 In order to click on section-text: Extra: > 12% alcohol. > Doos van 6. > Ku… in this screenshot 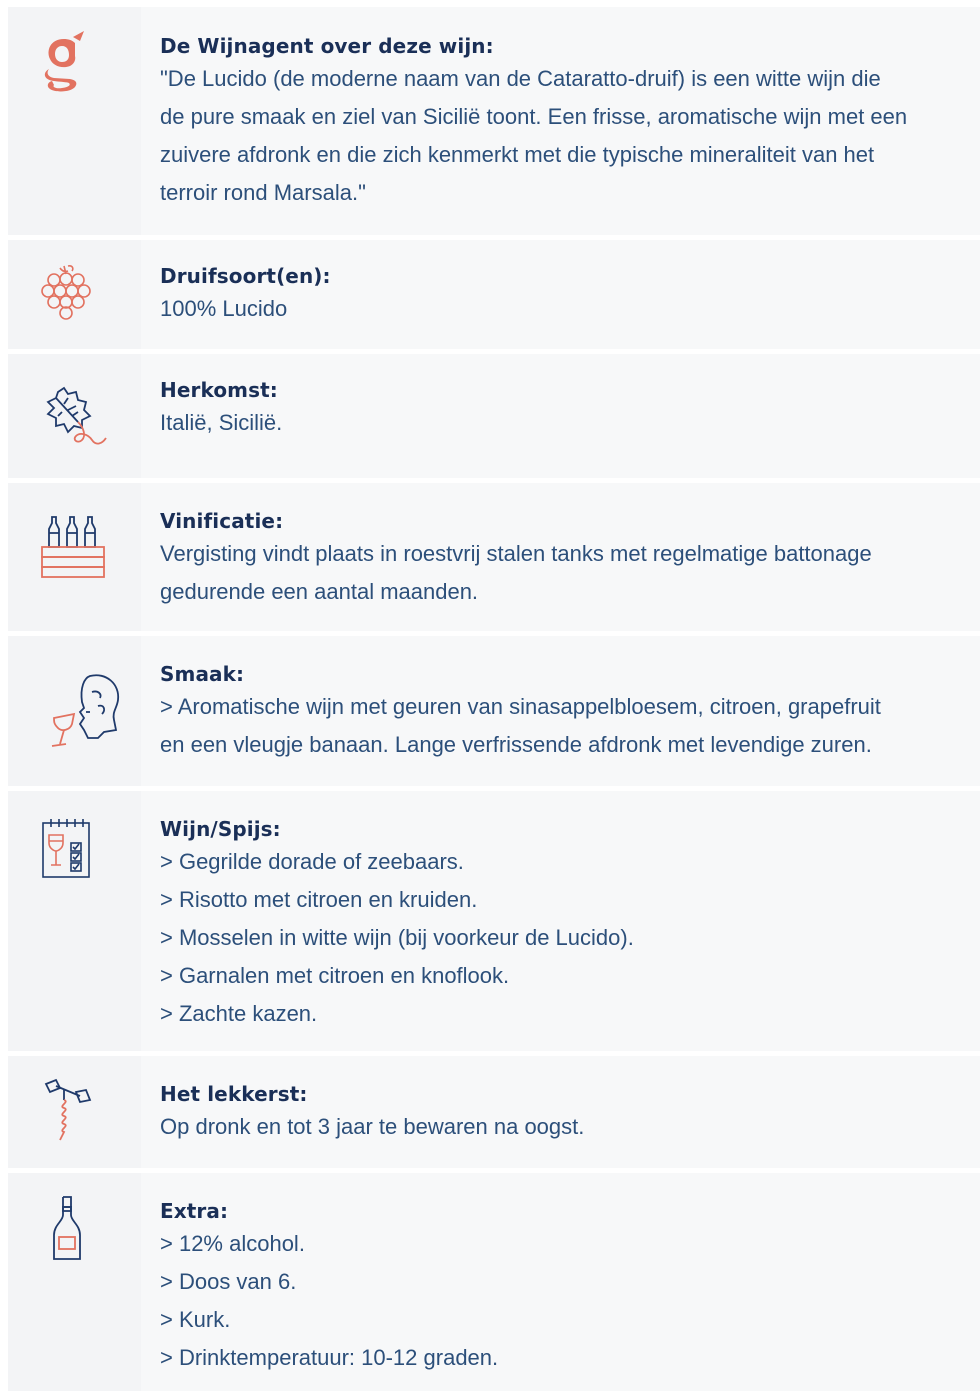, I will do `click(560, 1282)`.